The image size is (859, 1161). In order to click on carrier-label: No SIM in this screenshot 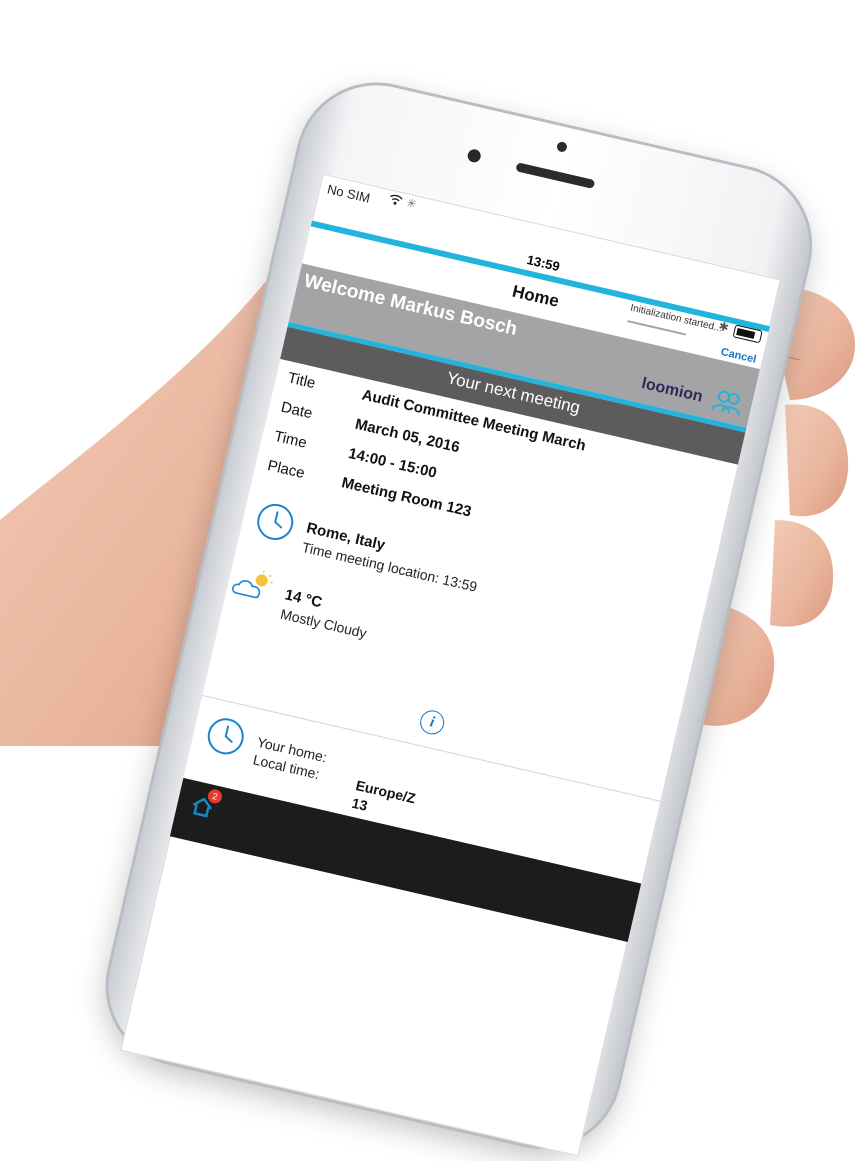, I will do `click(349, 193)`.